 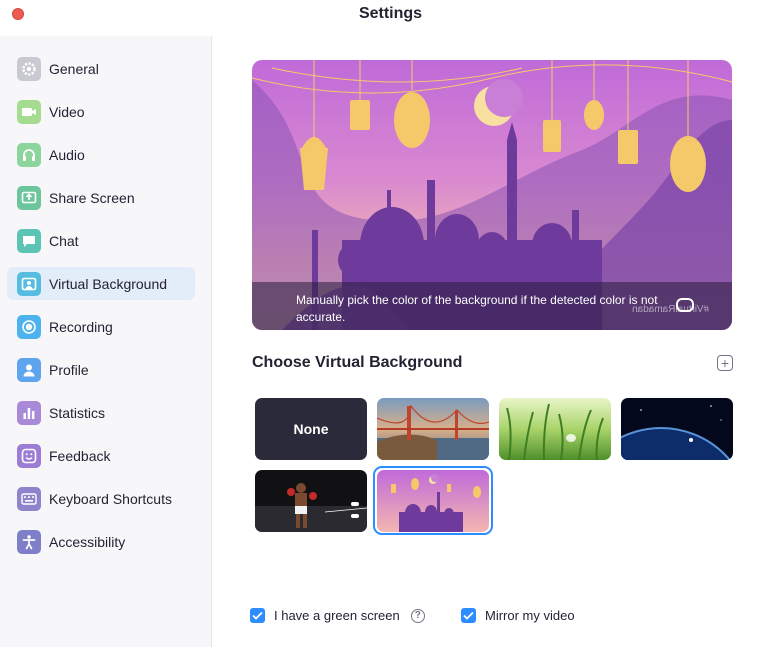 I want to click on plus-icon: +, so click(x=725, y=363).